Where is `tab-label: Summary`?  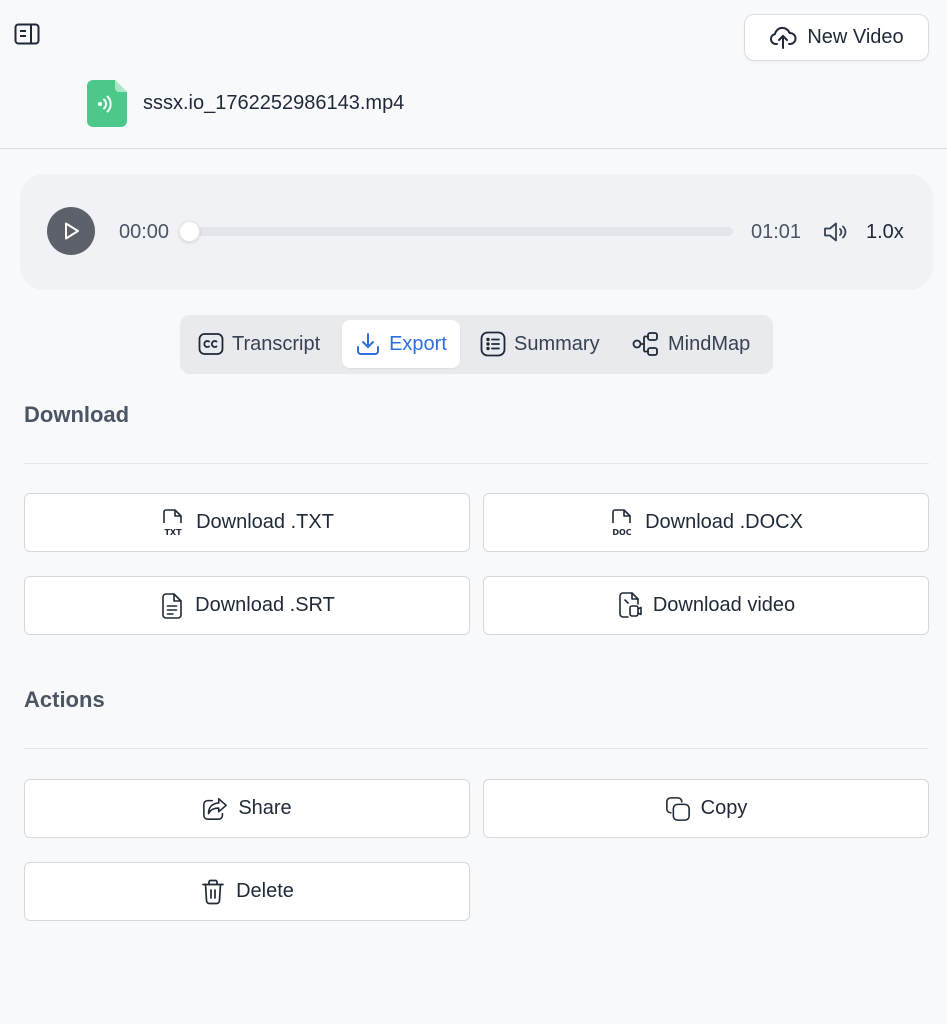 tab-label: Summary is located at coordinates (557, 343).